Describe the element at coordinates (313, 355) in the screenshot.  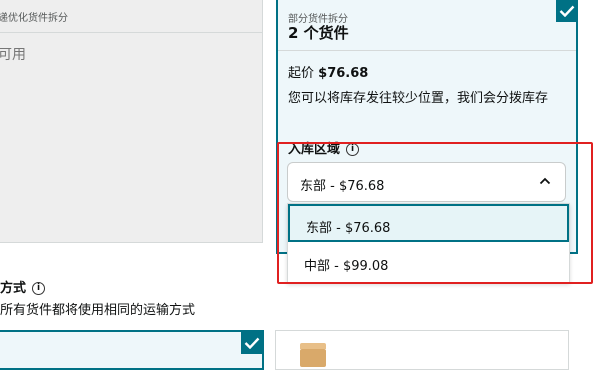
I see `package-icon` at that location.